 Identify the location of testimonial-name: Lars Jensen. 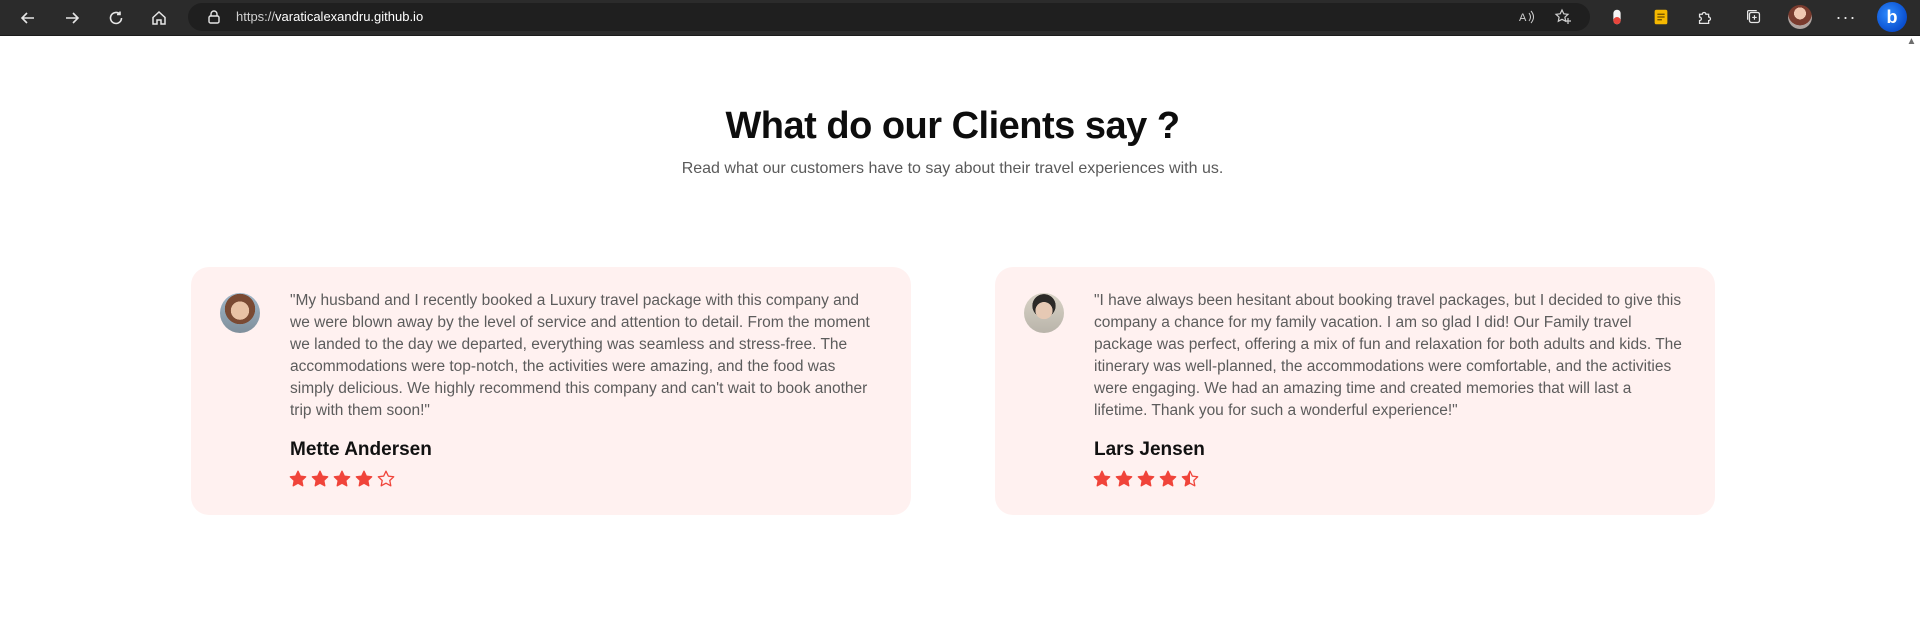
(1149, 449).